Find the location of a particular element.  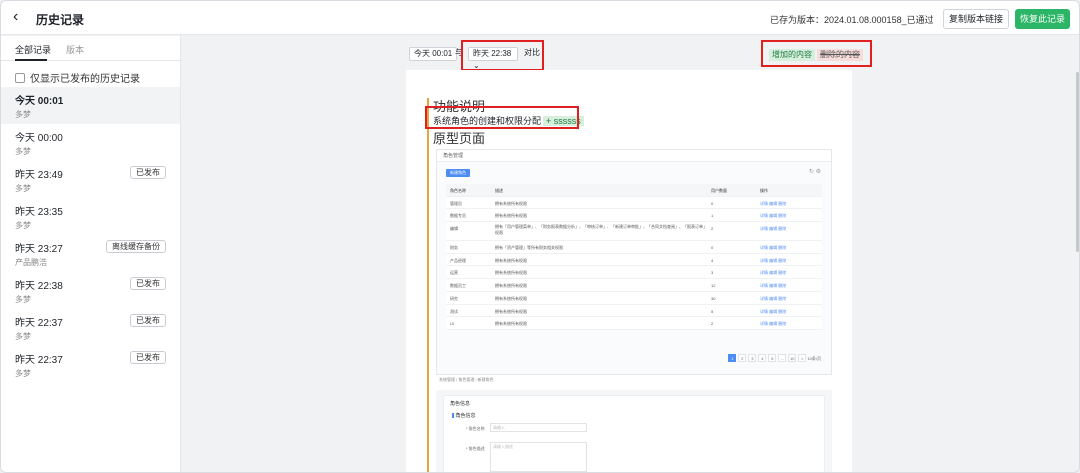

vertical-scrollbar is located at coordinates (1077, 162).